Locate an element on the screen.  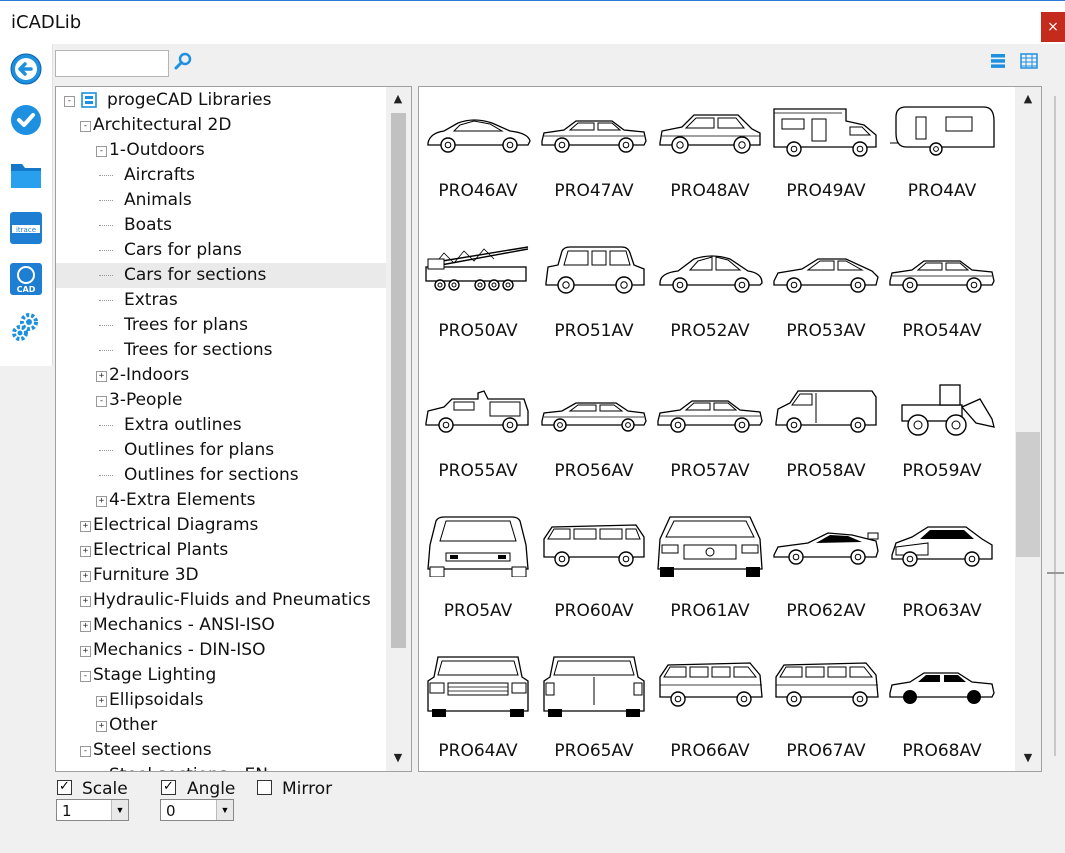
grid-view-button is located at coordinates (1029, 61).